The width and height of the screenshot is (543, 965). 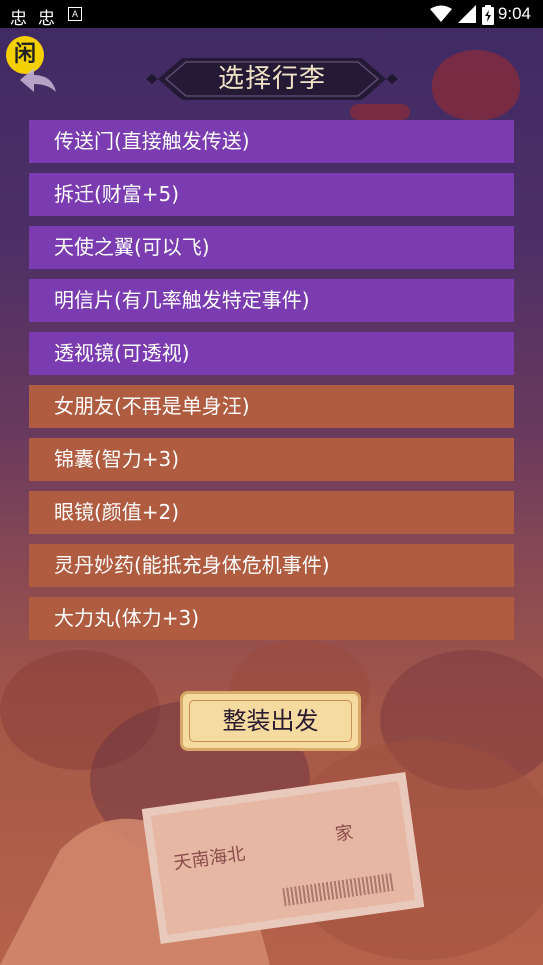 I want to click on luggage-item-girlfriend: 女朋友(不再是单身汪), so click(x=271, y=406).